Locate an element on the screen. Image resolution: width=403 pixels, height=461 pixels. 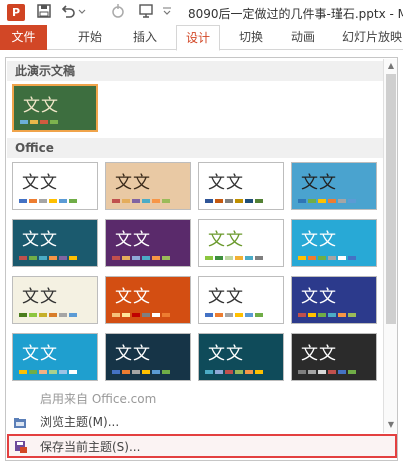
save-theme-icon is located at coordinates (21, 446).